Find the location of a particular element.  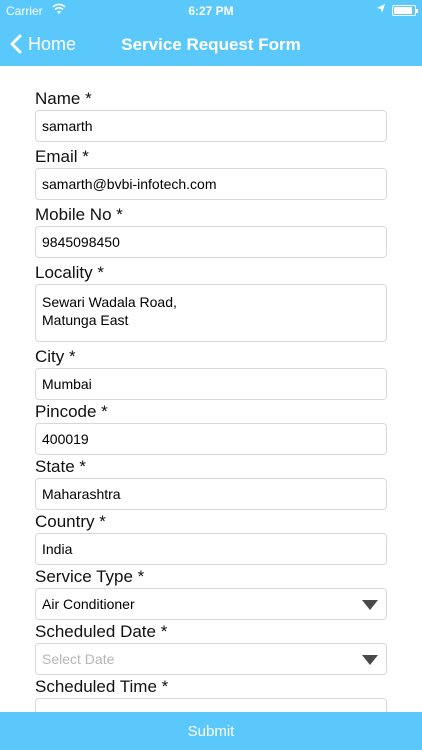

city-label: City * is located at coordinates (55, 356).